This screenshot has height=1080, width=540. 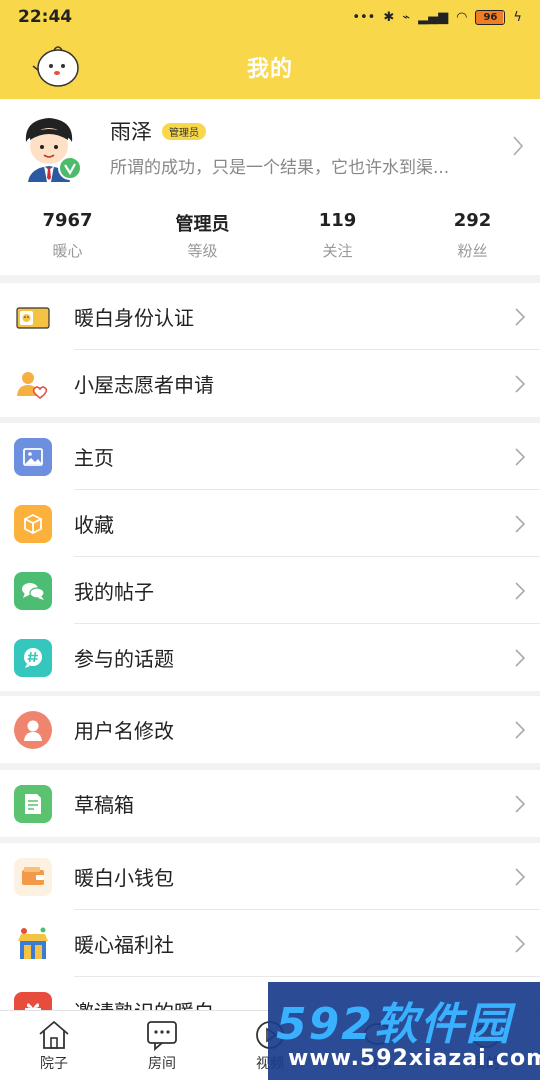 I want to click on charging-icon: ϟ, so click(x=517, y=17).